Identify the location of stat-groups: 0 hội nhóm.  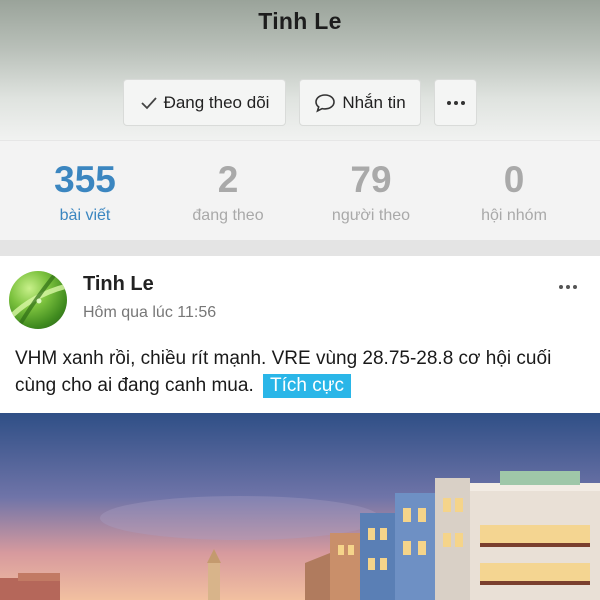
(514, 192).